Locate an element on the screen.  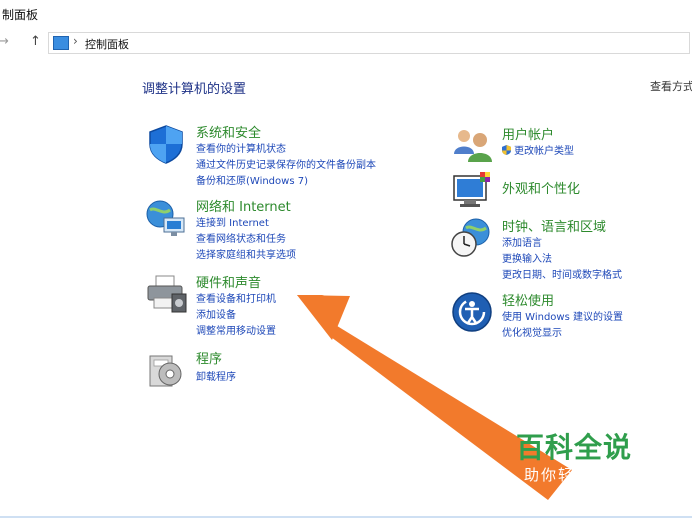
category-title-ease-of-access: 轻松使用 is located at coordinates (528, 299).